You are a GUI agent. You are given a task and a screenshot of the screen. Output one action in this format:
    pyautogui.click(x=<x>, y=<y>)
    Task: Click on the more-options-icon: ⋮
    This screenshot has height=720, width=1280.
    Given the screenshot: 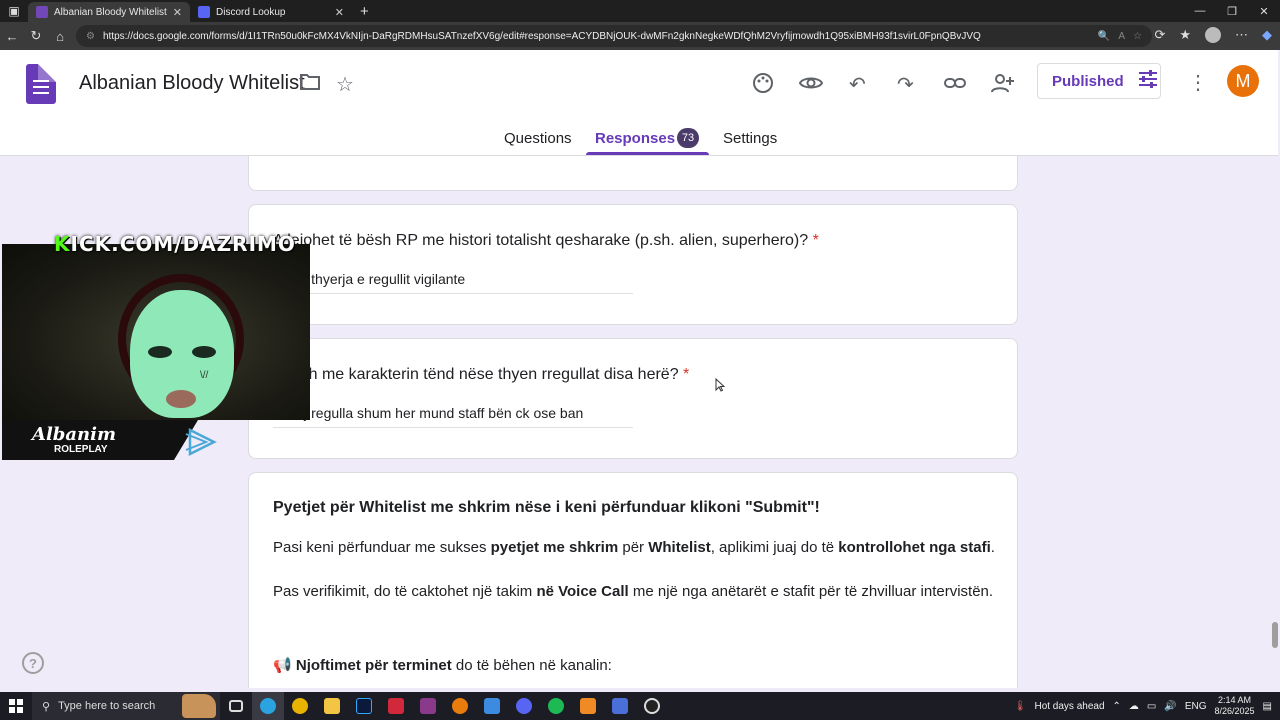 What is the action you would take?
    pyautogui.click(x=1198, y=82)
    